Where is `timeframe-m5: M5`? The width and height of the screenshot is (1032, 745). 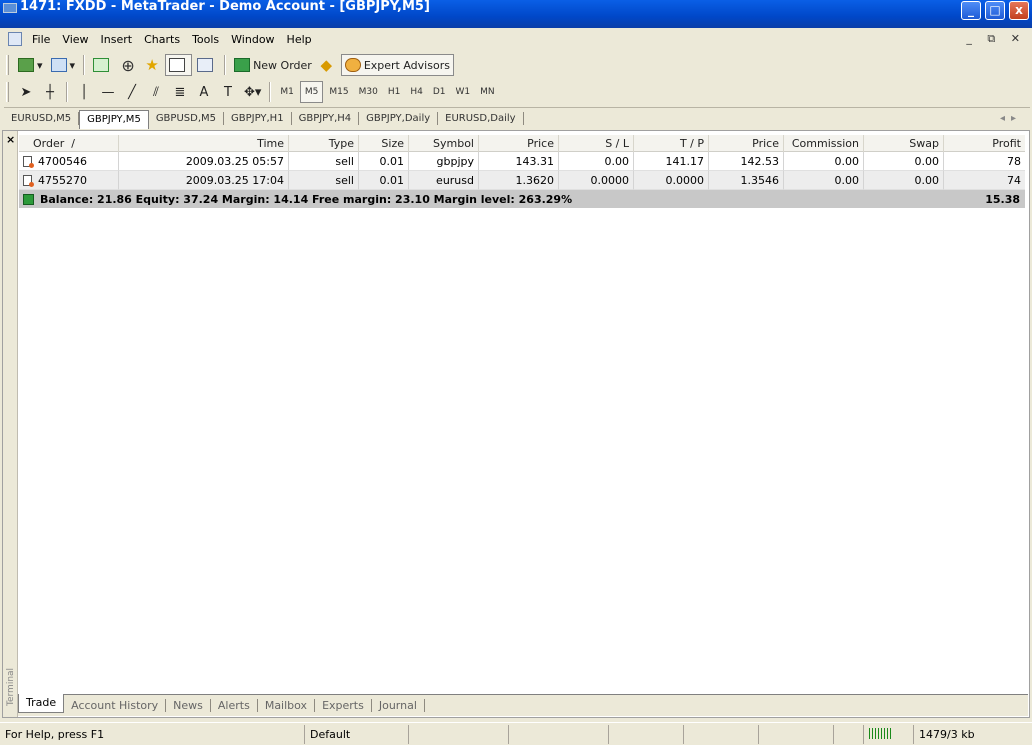 timeframe-m5: M5 is located at coordinates (311, 92).